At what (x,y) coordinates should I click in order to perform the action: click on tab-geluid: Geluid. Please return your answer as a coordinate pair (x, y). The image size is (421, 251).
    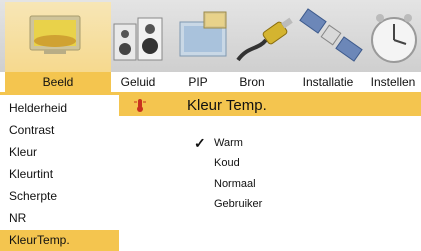
    Looking at the image, I should click on (138, 82).